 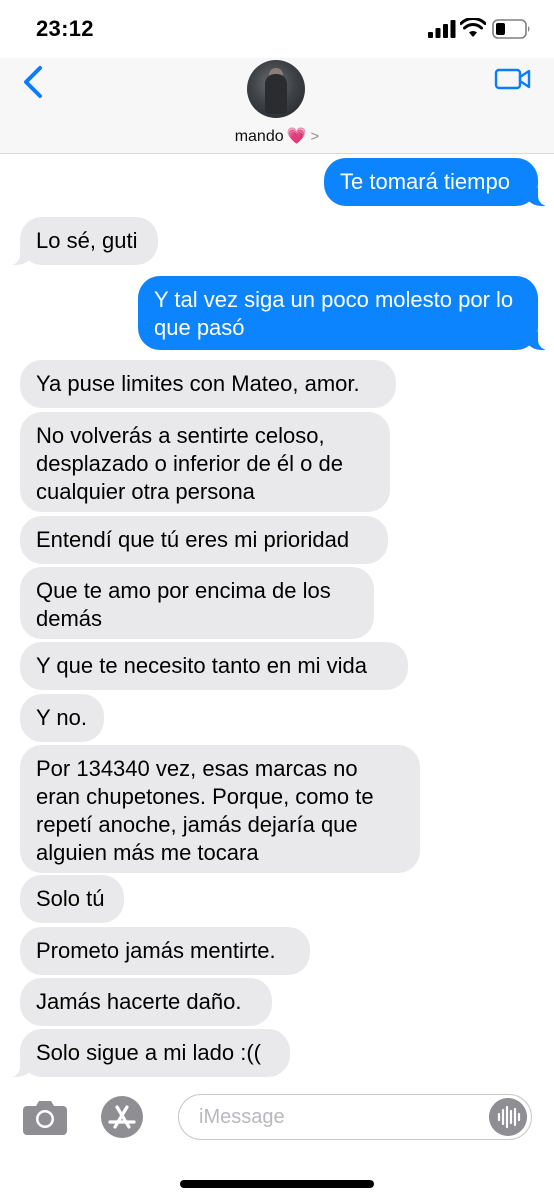 I want to click on app-store-icon, so click(x=122, y=1117).